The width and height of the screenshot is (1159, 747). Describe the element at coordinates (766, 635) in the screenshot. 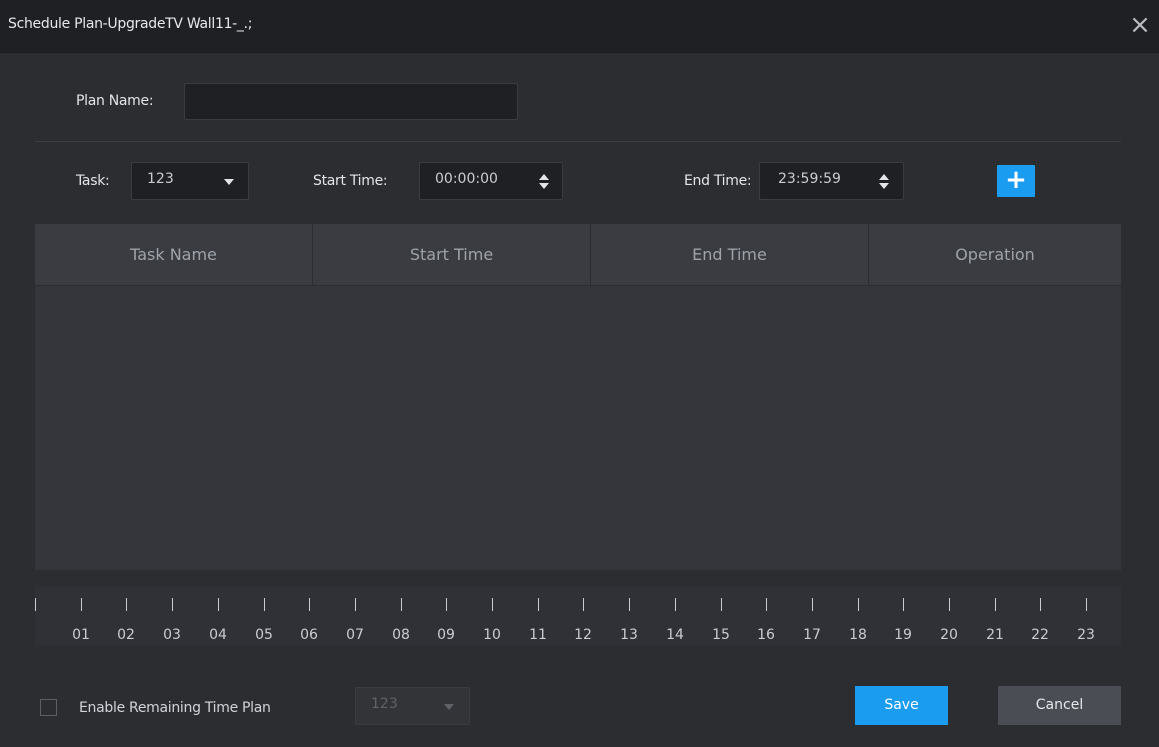

I see `timeline-hour-label: 16` at that location.